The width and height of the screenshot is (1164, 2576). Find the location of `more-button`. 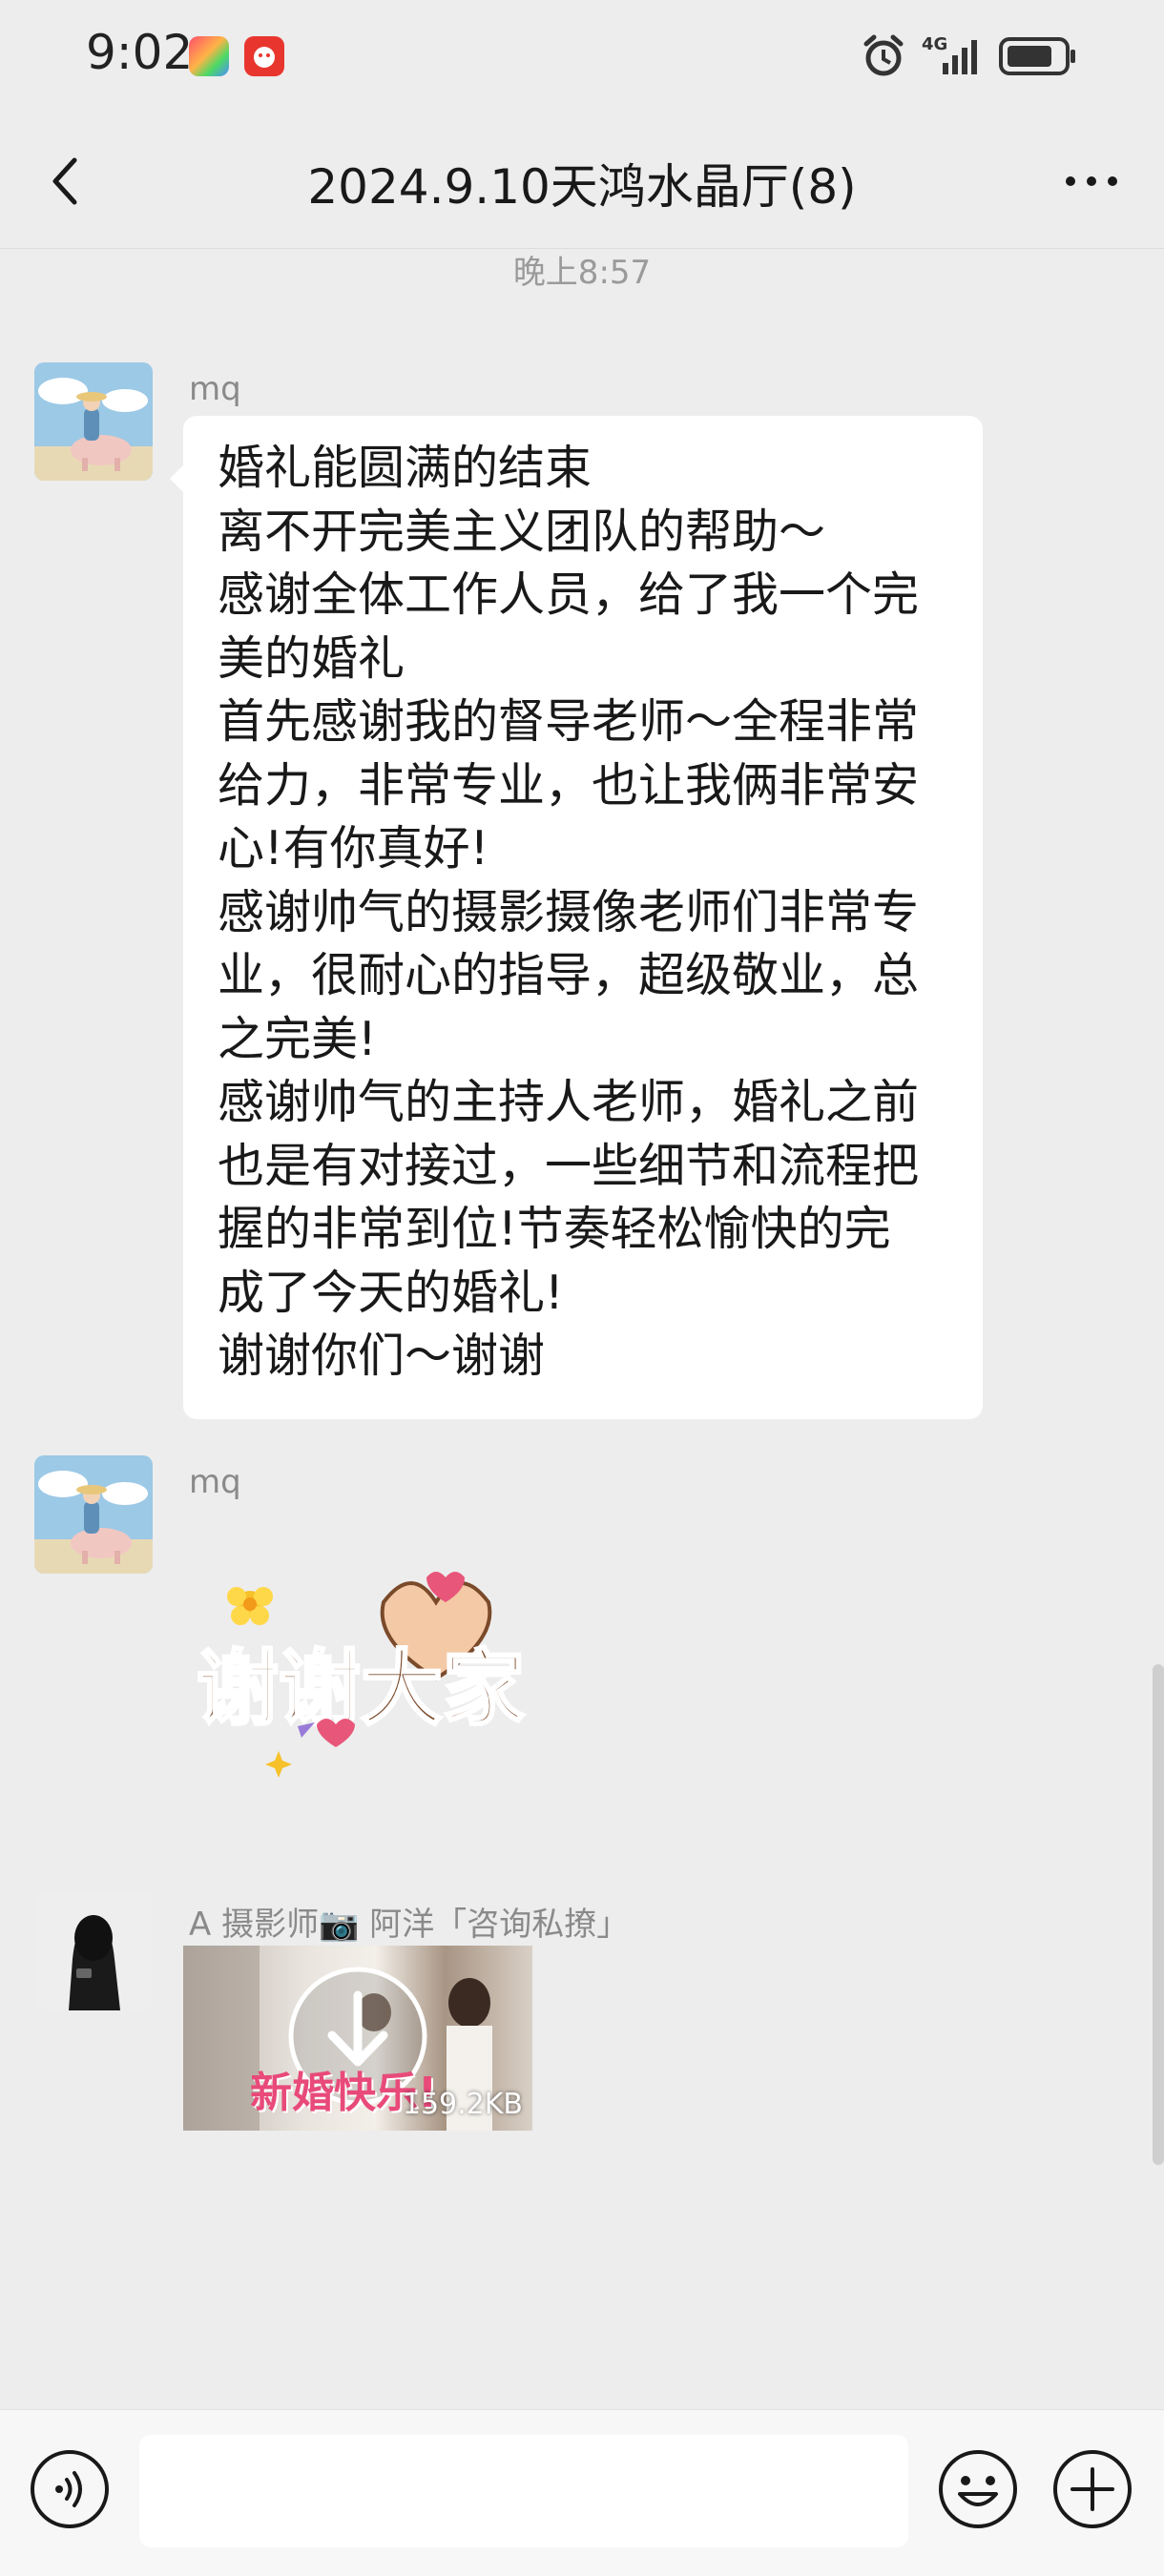

more-button is located at coordinates (1092, 181).